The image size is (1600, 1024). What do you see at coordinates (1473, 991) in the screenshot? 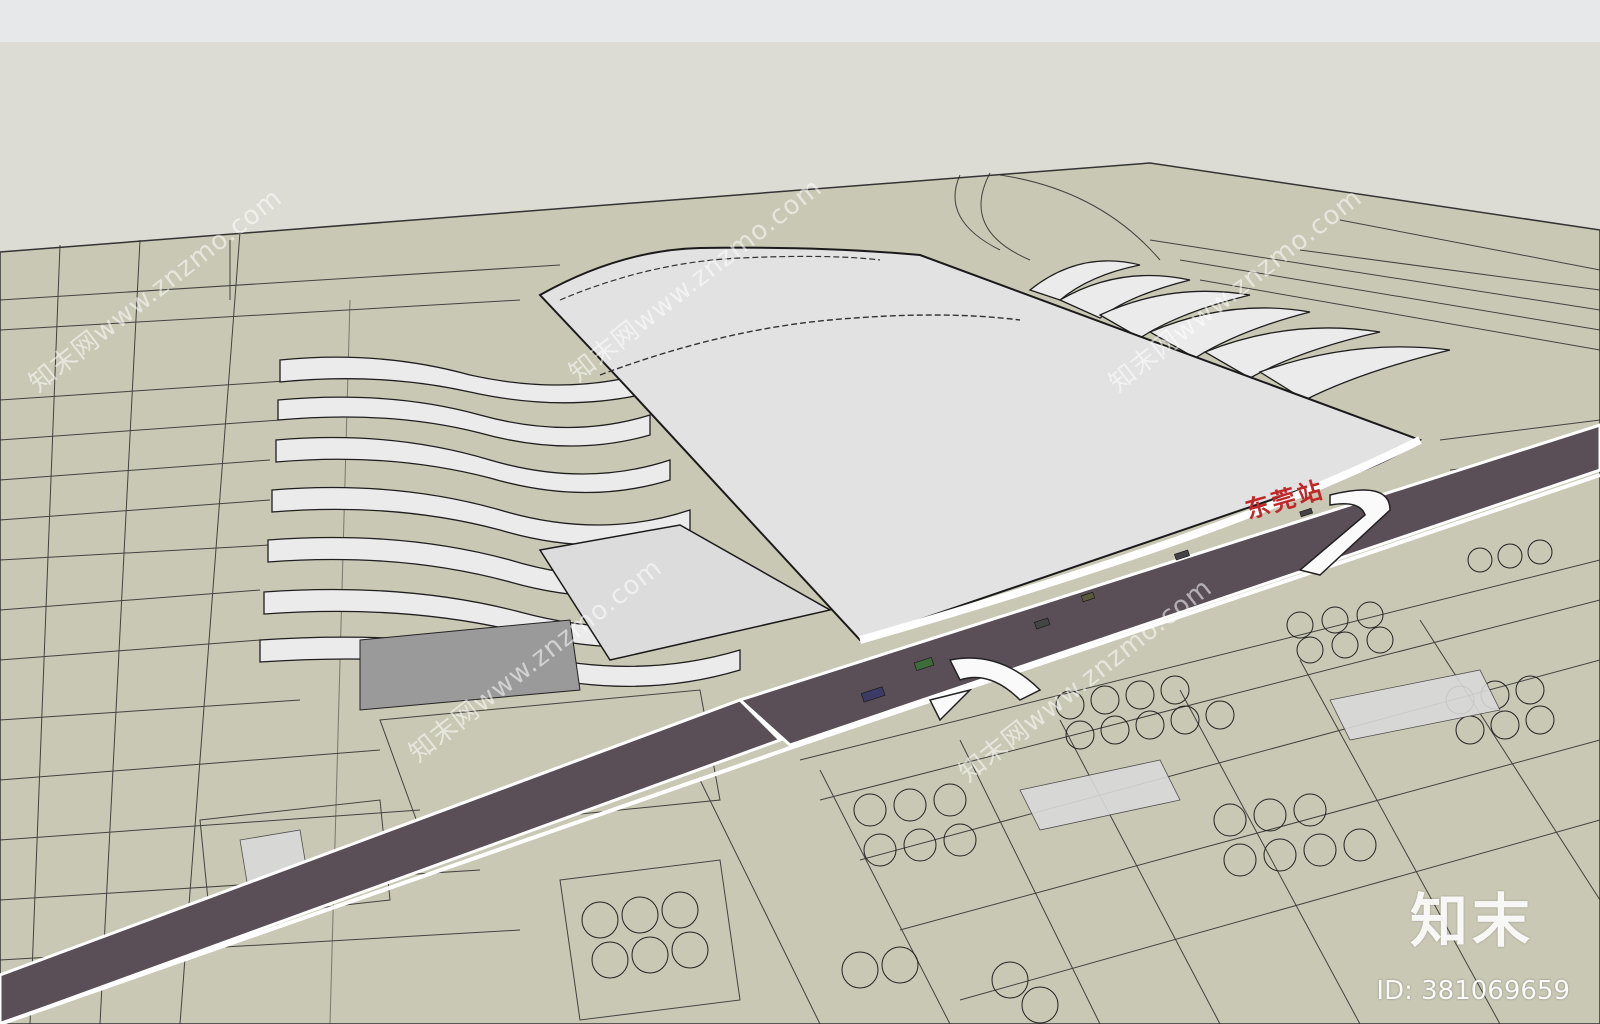
I see `image-id-label: ID: 381069659` at bounding box center [1473, 991].